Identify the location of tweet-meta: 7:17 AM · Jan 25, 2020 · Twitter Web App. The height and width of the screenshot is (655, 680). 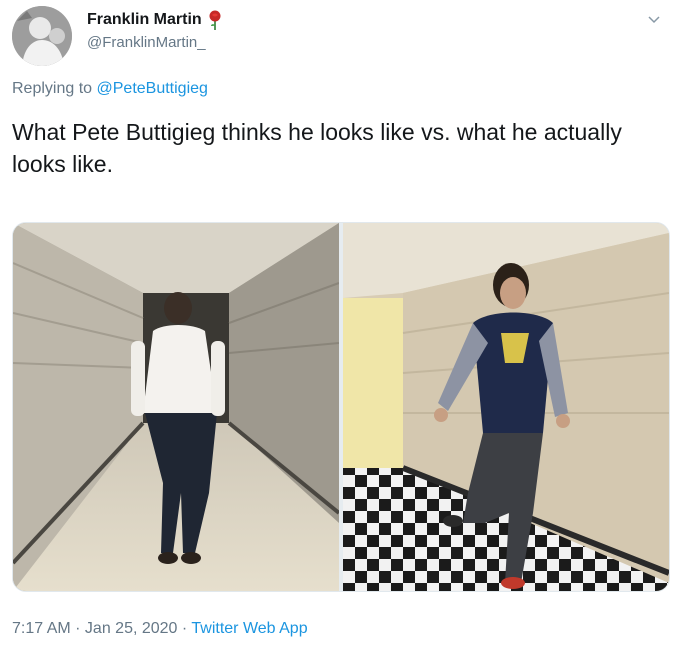
(160, 629).